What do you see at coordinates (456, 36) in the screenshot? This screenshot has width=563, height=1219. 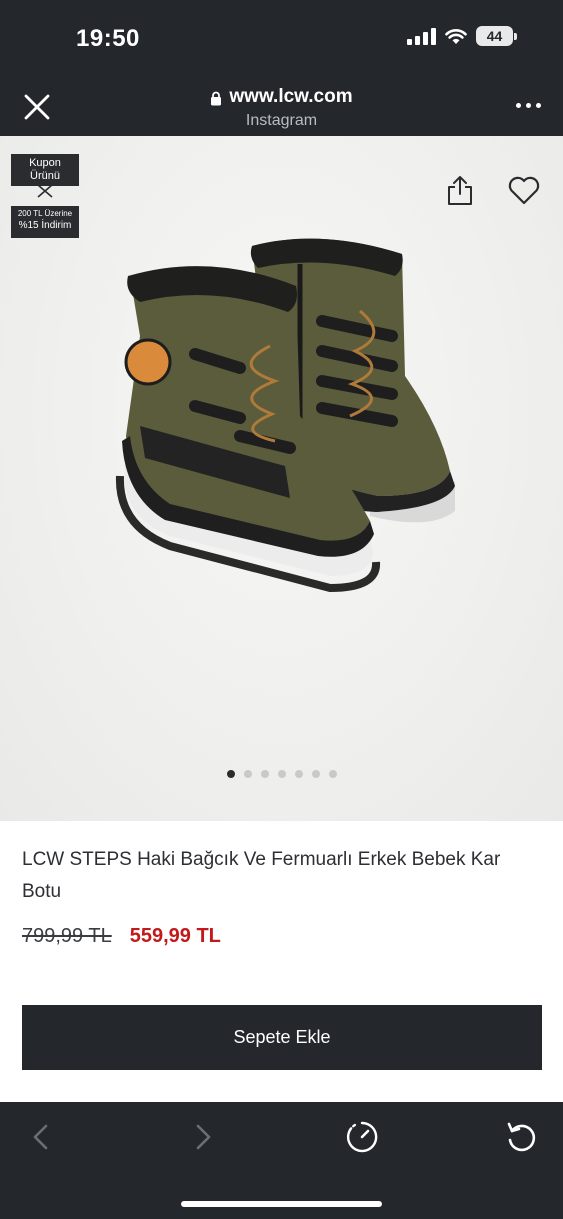 I see `wifi-icon` at bounding box center [456, 36].